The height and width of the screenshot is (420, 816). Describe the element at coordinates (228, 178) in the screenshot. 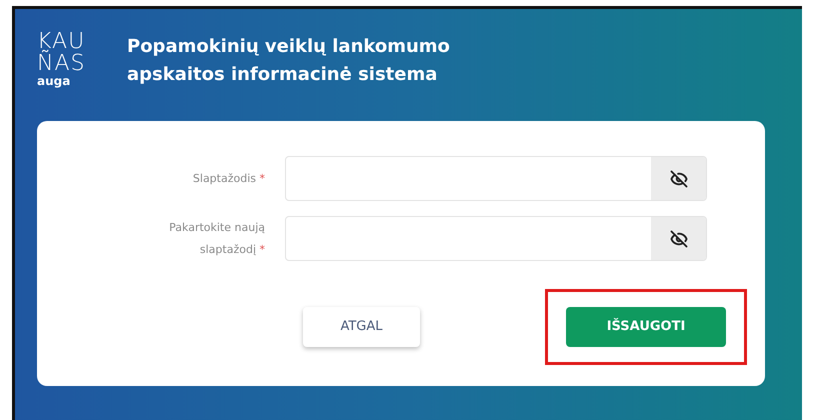

I see `field-label: Slaptažodis *` at that location.